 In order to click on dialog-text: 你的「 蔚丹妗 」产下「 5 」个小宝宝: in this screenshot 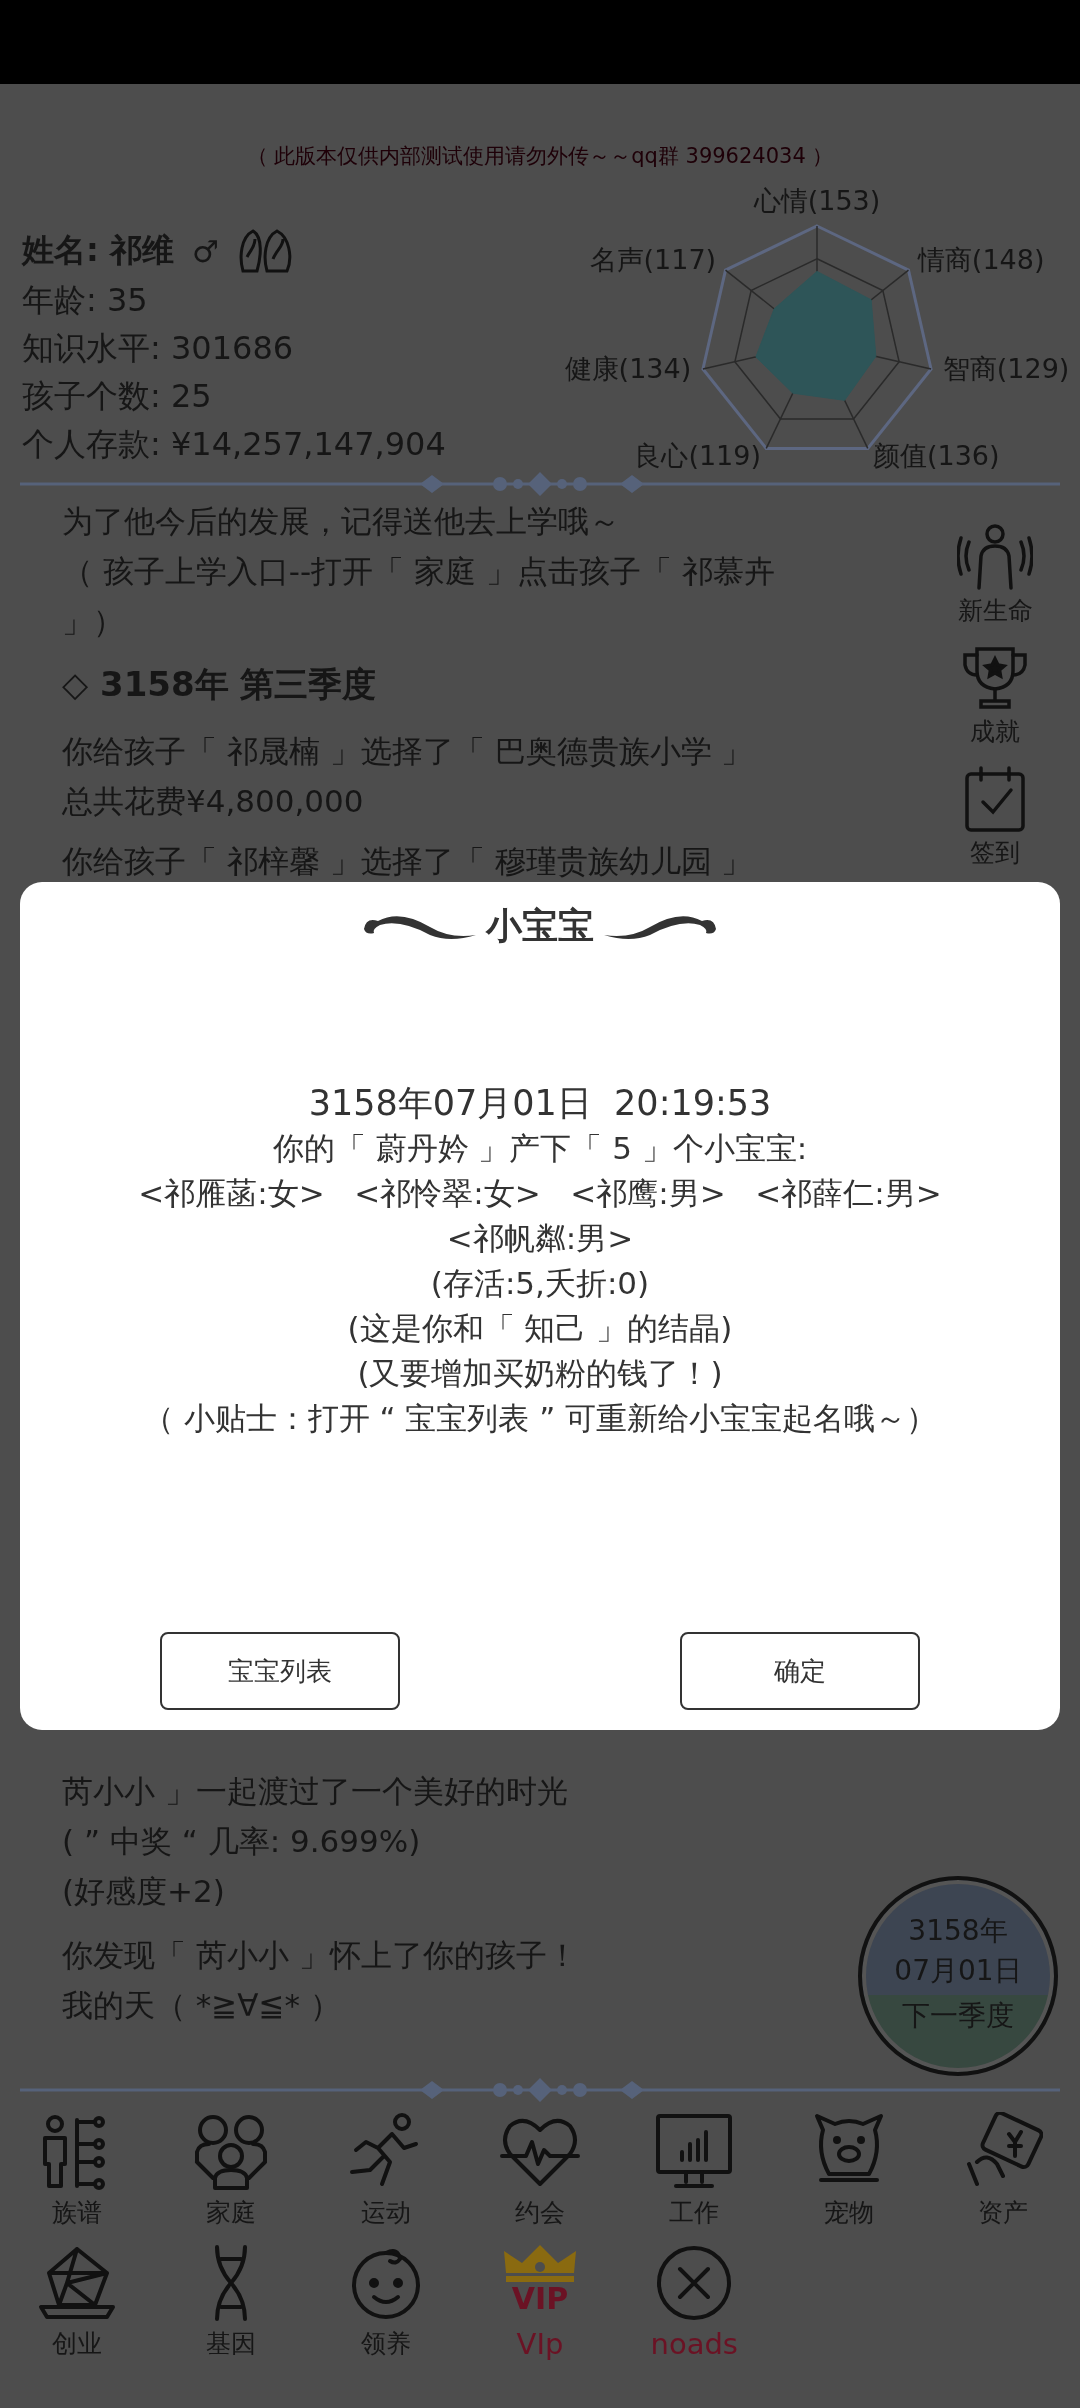, I will do `click(540, 1148)`.